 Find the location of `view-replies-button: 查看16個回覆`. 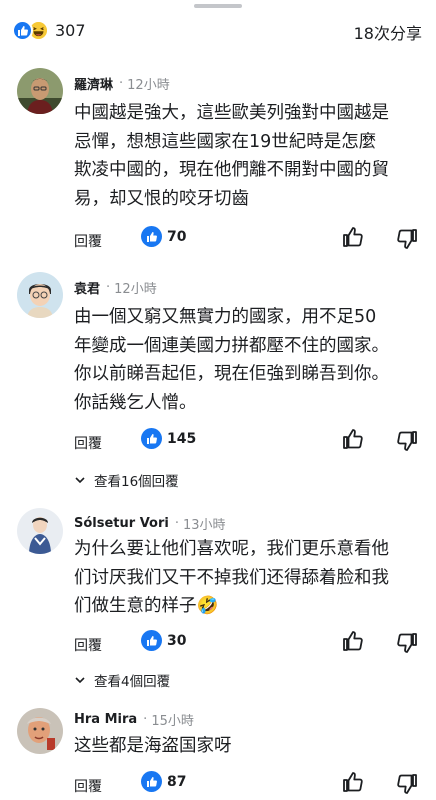

view-replies-button: 查看16個回覆 is located at coordinates (126, 480).